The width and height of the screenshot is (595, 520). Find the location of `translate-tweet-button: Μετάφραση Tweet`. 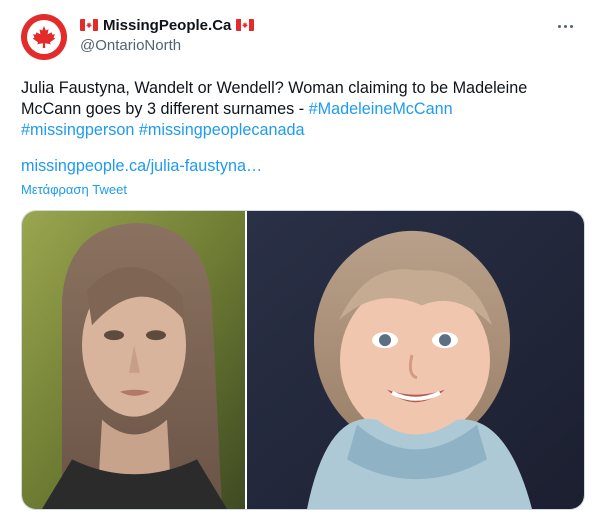

translate-tweet-button: Μετάφραση Tweet is located at coordinates (74, 189).